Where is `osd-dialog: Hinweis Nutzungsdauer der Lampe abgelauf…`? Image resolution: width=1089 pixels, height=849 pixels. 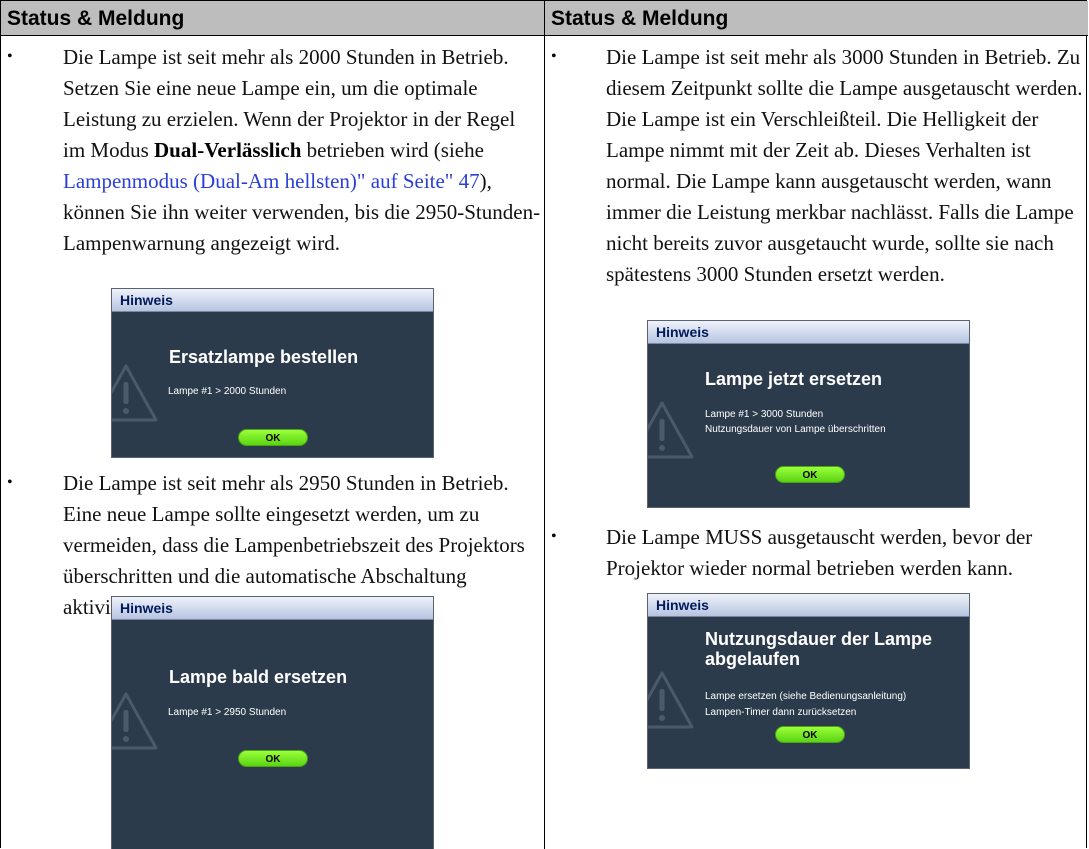
osd-dialog: Hinweis Nutzungsdauer der Lampe abgelauf… is located at coordinates (808, 681).